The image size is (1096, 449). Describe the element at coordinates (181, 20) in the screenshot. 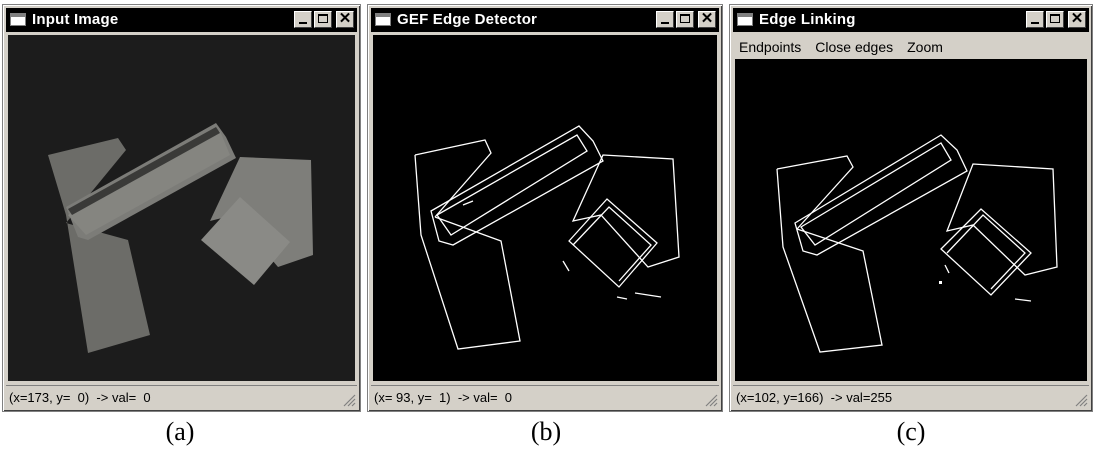

I see `titlebar: Input Image ✕` at that location.